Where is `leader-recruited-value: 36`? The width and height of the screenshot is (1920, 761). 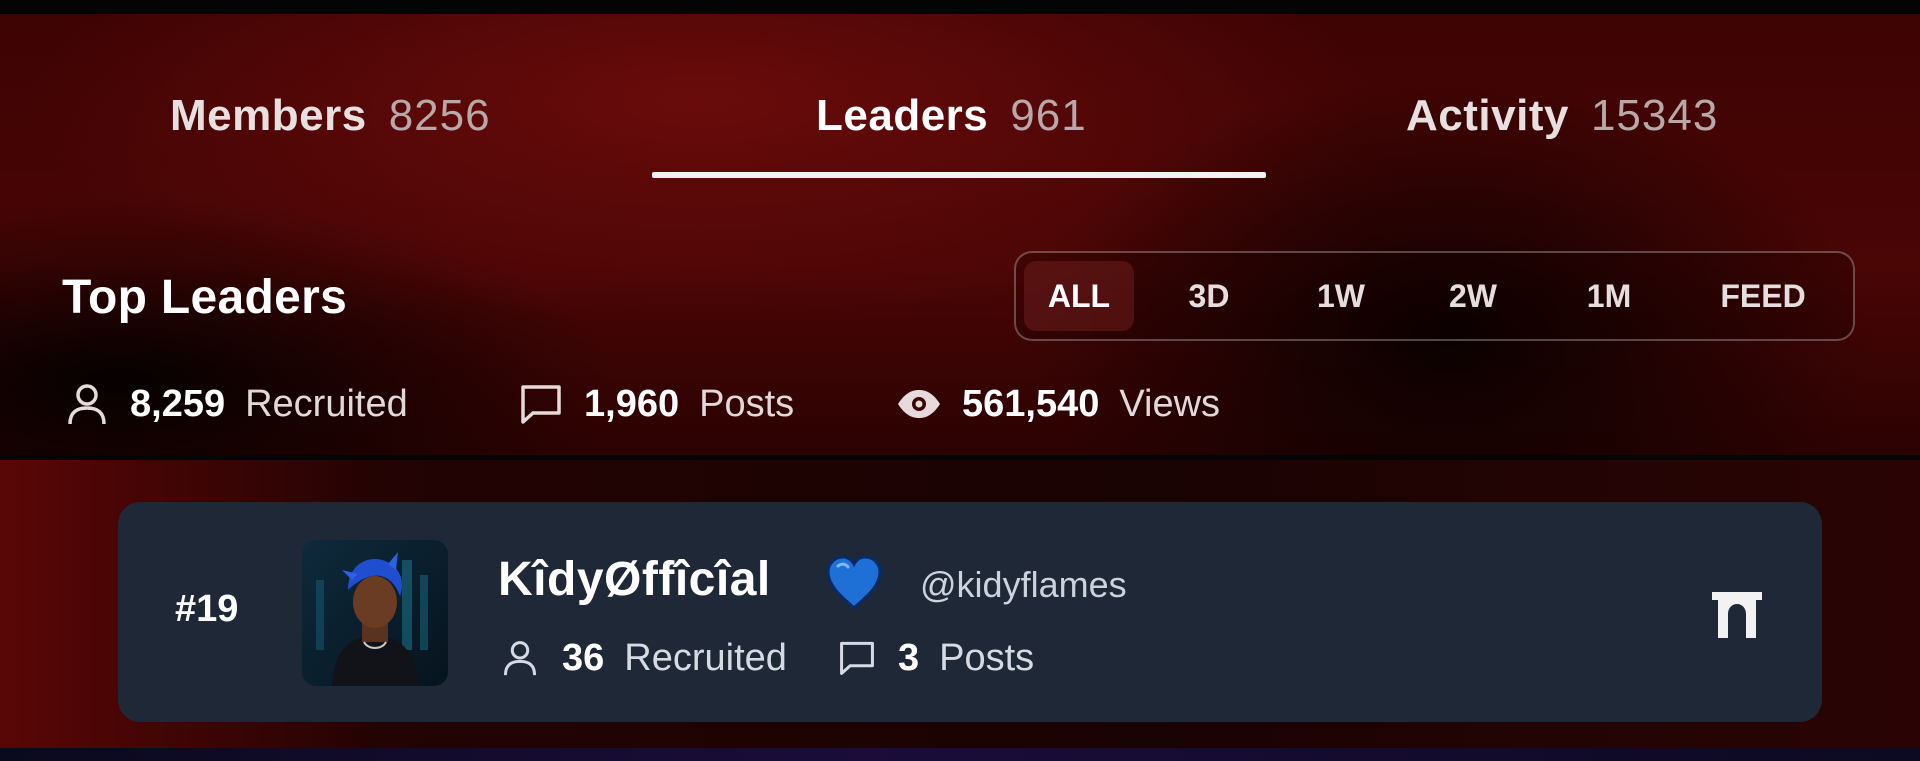 leader-recruited-value: 36 is located at coordinates (583, 657).